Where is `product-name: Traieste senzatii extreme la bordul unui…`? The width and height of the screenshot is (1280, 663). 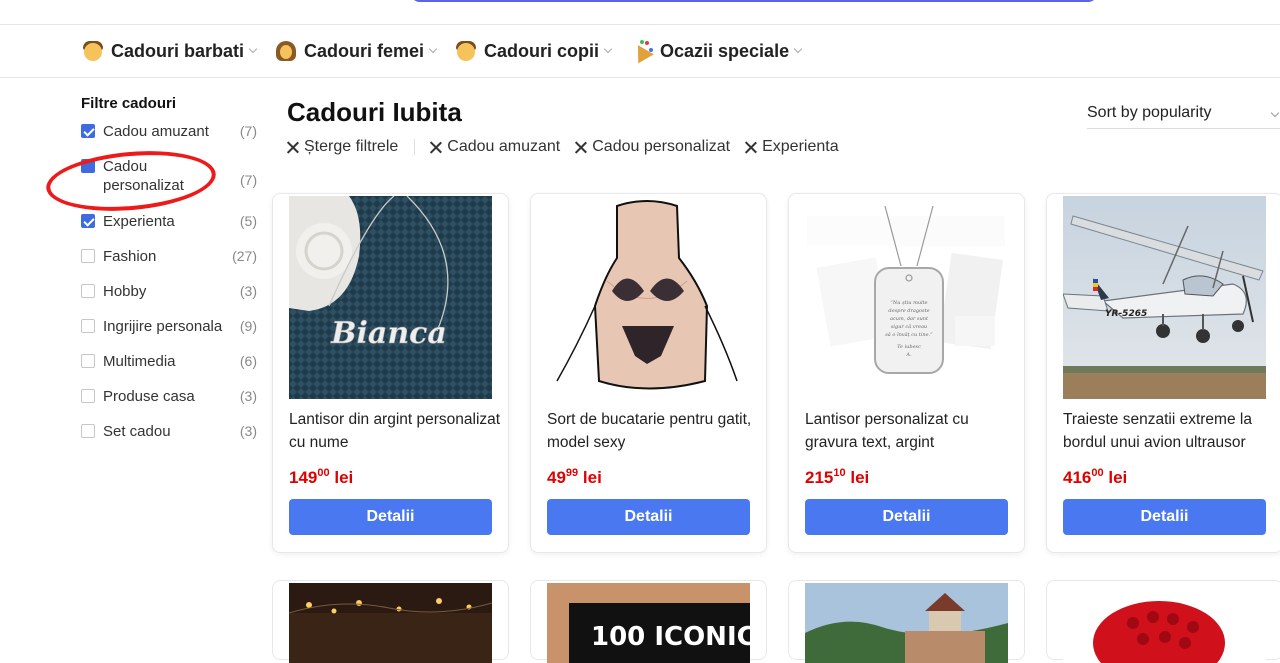
product-name: Traieste senzatii extreme la bordul unui… is located at coordinates (1170, 431).